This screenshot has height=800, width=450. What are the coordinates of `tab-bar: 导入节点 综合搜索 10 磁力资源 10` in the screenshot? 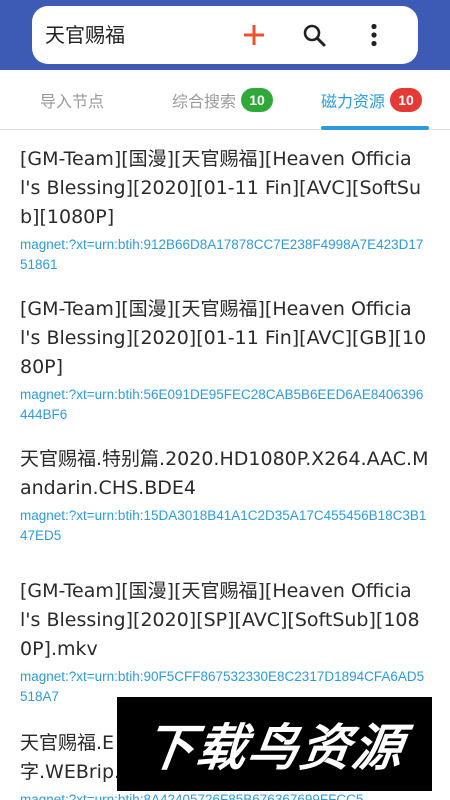 It's located at (225, 100).